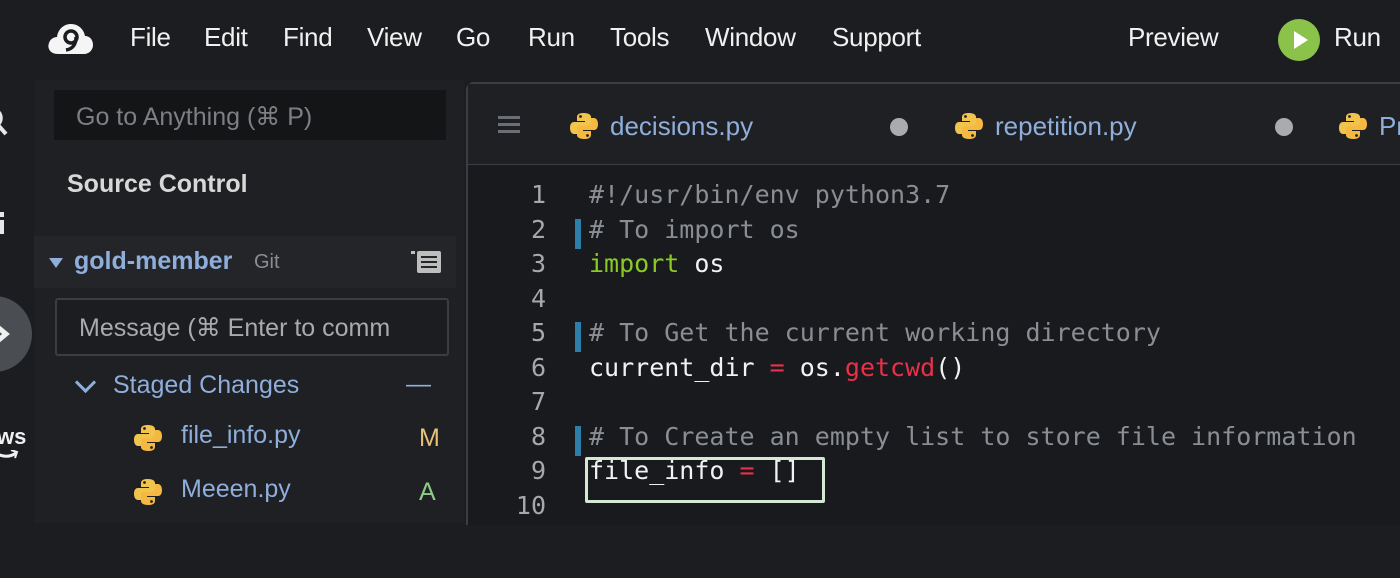 The image size is (1400, 578). I want to click on menu-support: Support, so click(876, 37).